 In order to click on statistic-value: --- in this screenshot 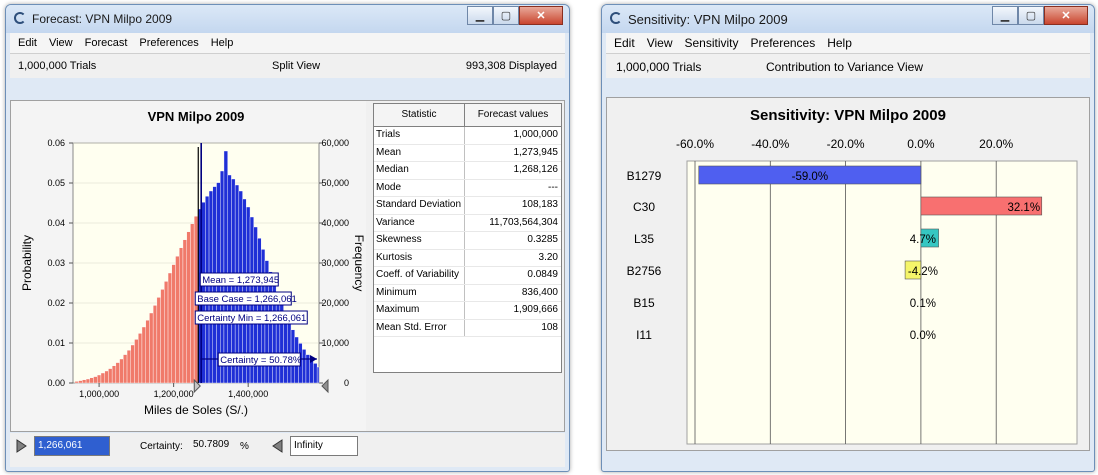, I will do `click(553, 187)`.